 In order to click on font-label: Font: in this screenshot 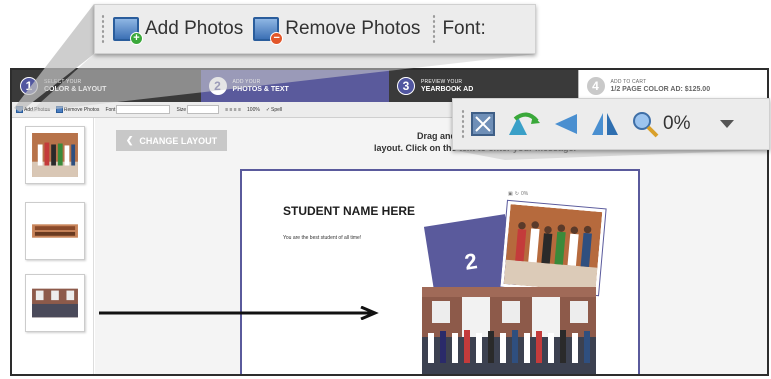, I will do `click(464, 28)`.